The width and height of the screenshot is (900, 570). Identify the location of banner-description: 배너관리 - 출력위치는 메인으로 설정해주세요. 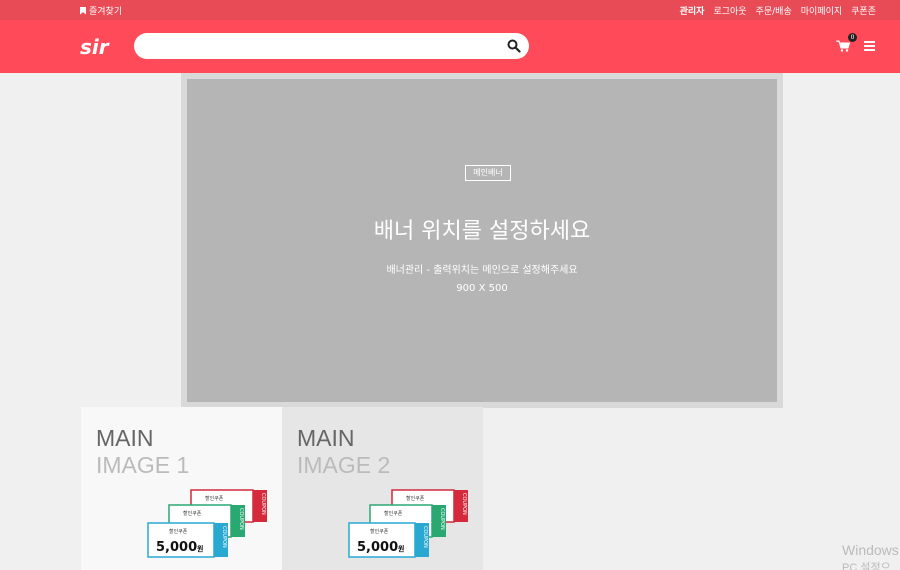
(482, 270).